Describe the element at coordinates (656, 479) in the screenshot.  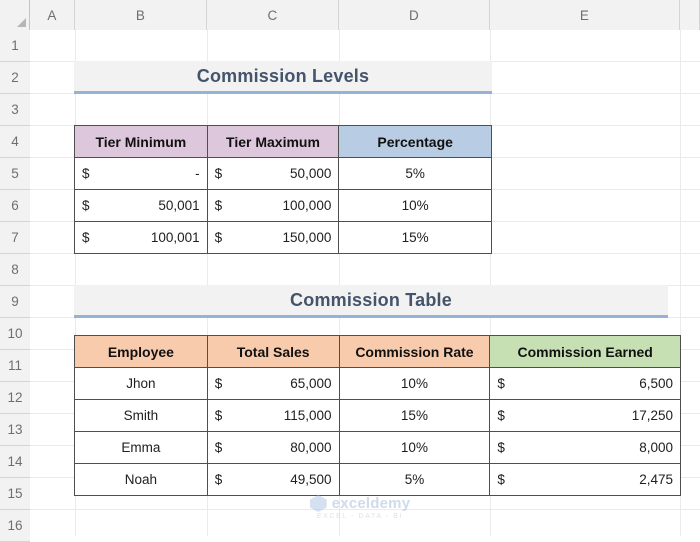
I see `value: 2,475` at that location.